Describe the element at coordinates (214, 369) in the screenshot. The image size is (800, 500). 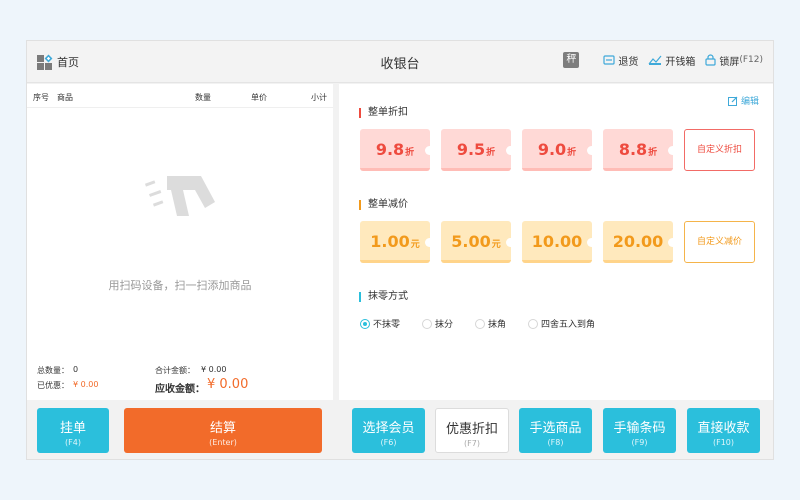
I see `total-amount-value: ¥ 0.00` at that location.